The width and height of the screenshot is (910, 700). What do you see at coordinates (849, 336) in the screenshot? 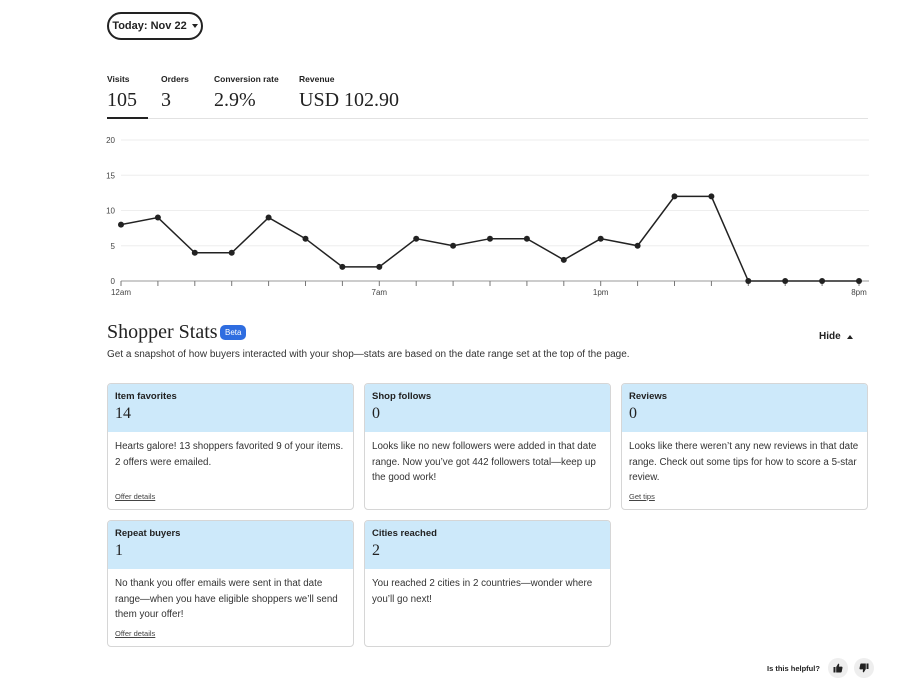
I see `chevron-up-icon` at bounding box center [849, 336].